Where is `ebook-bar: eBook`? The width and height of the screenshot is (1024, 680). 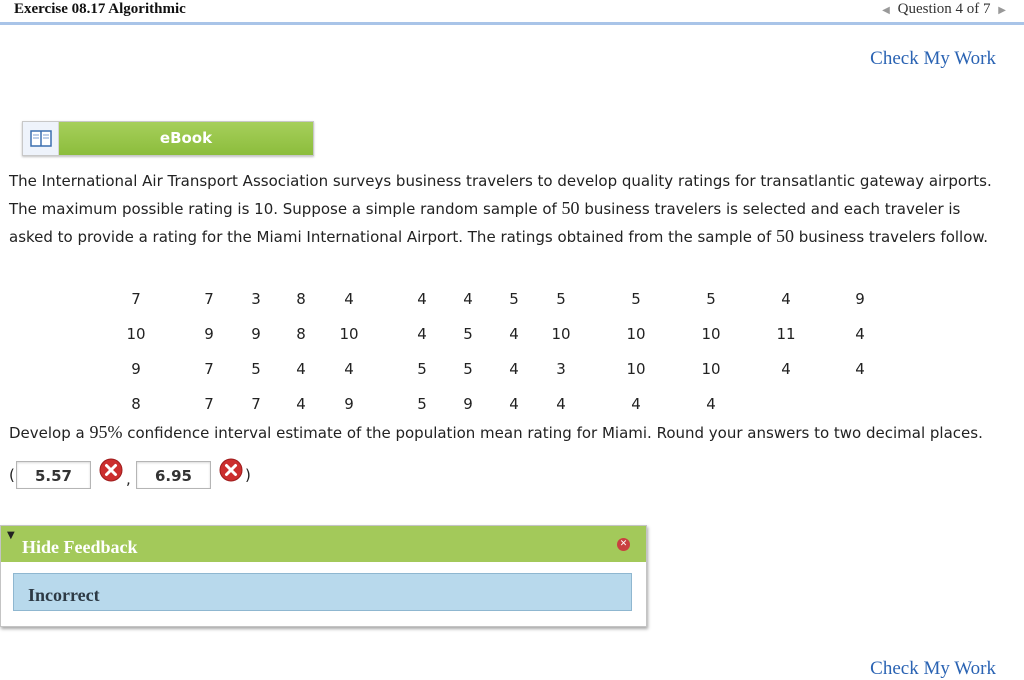
ebook-bar: eBook is located at coordinates (186, 138).